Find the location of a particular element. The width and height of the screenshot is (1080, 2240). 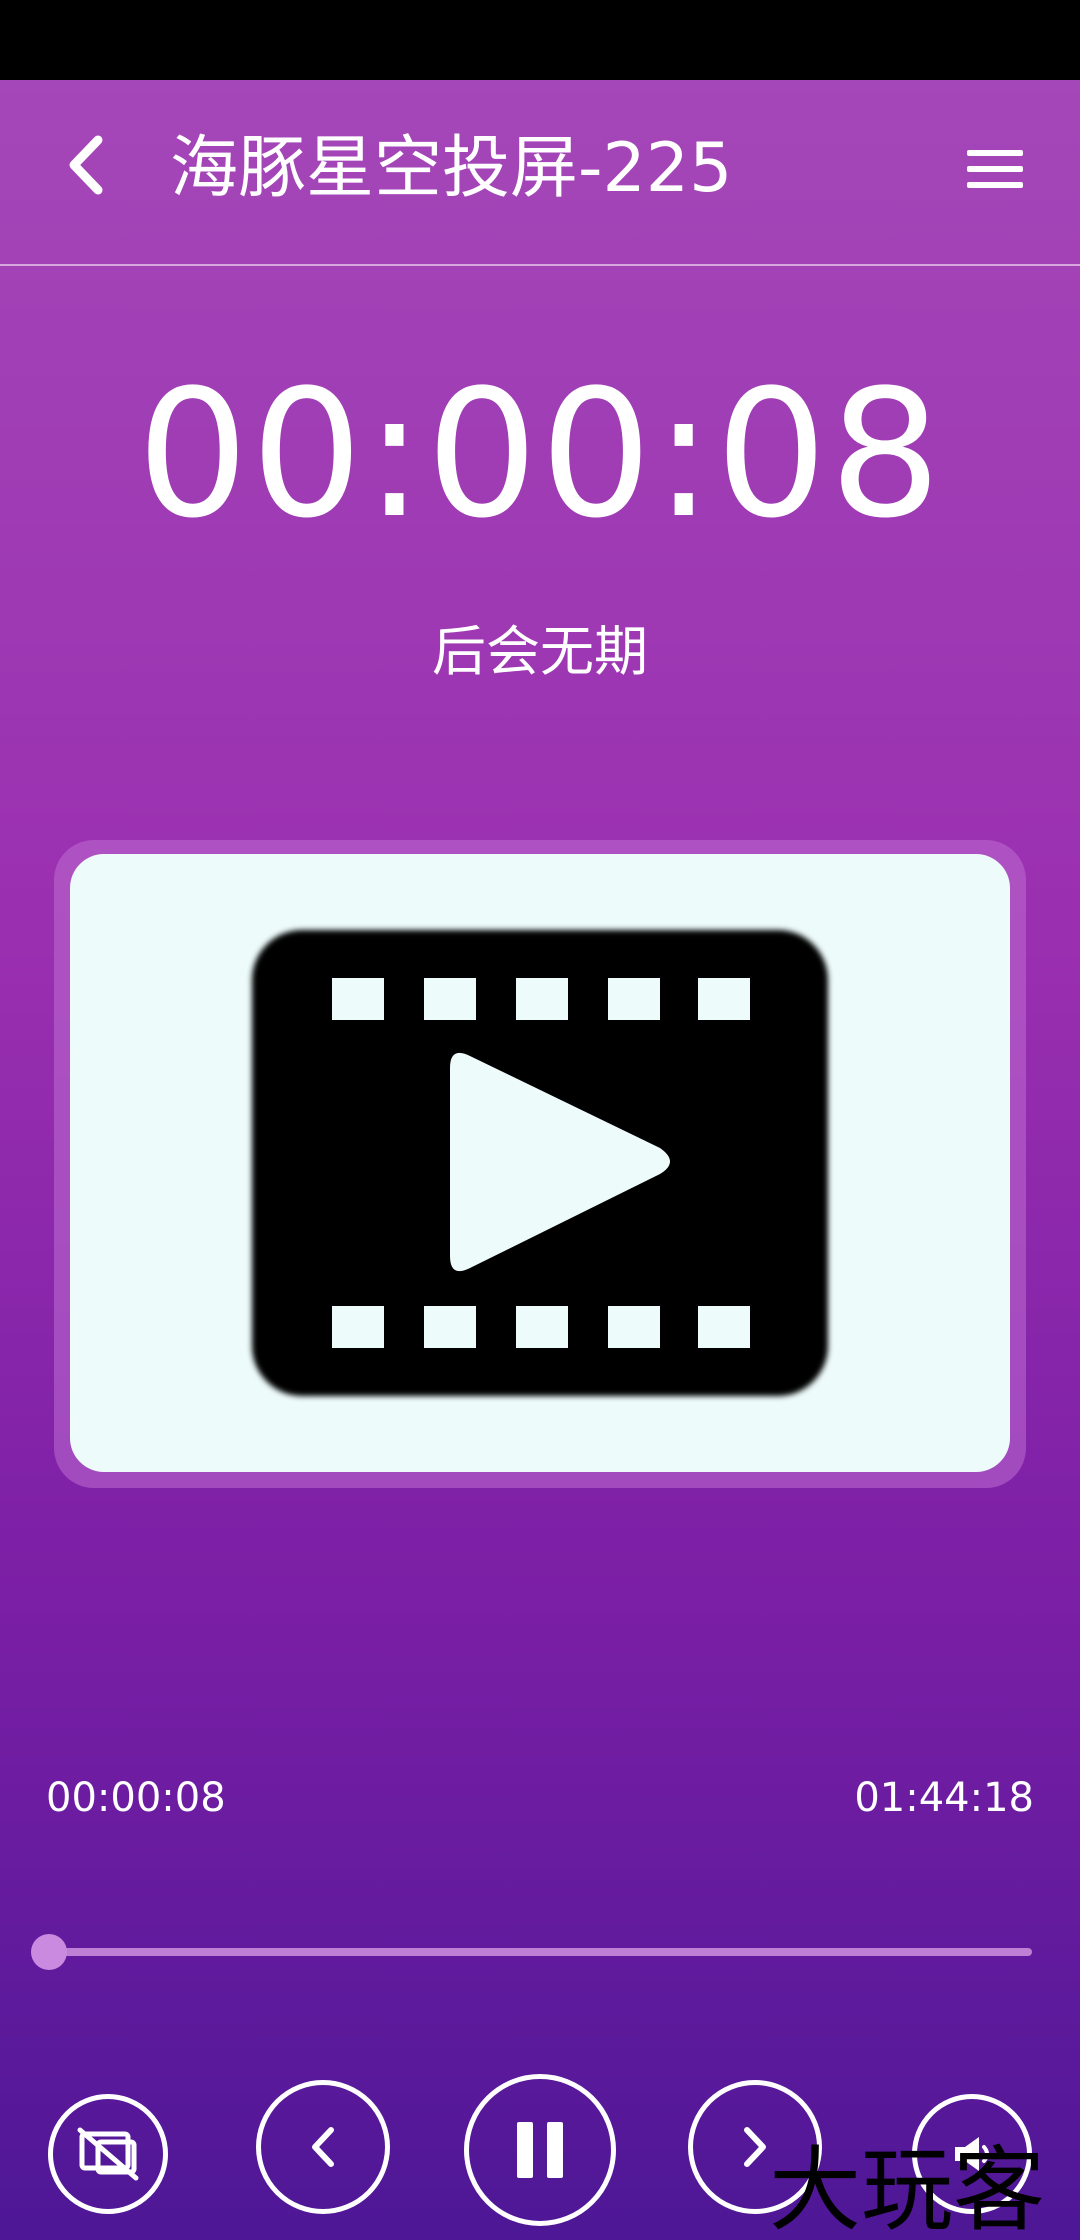

screen-cast-off-icon is located at coordinates (108, 2154).